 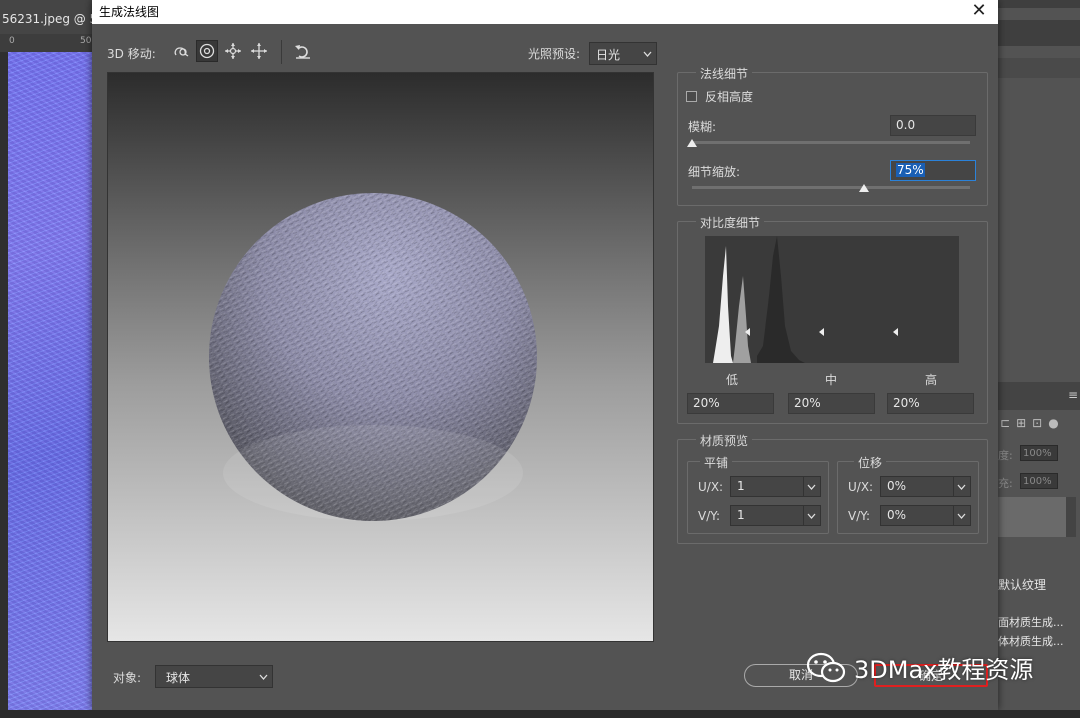 I want to click on material-preview-title: 材质预览, so click(x=724, y=440).